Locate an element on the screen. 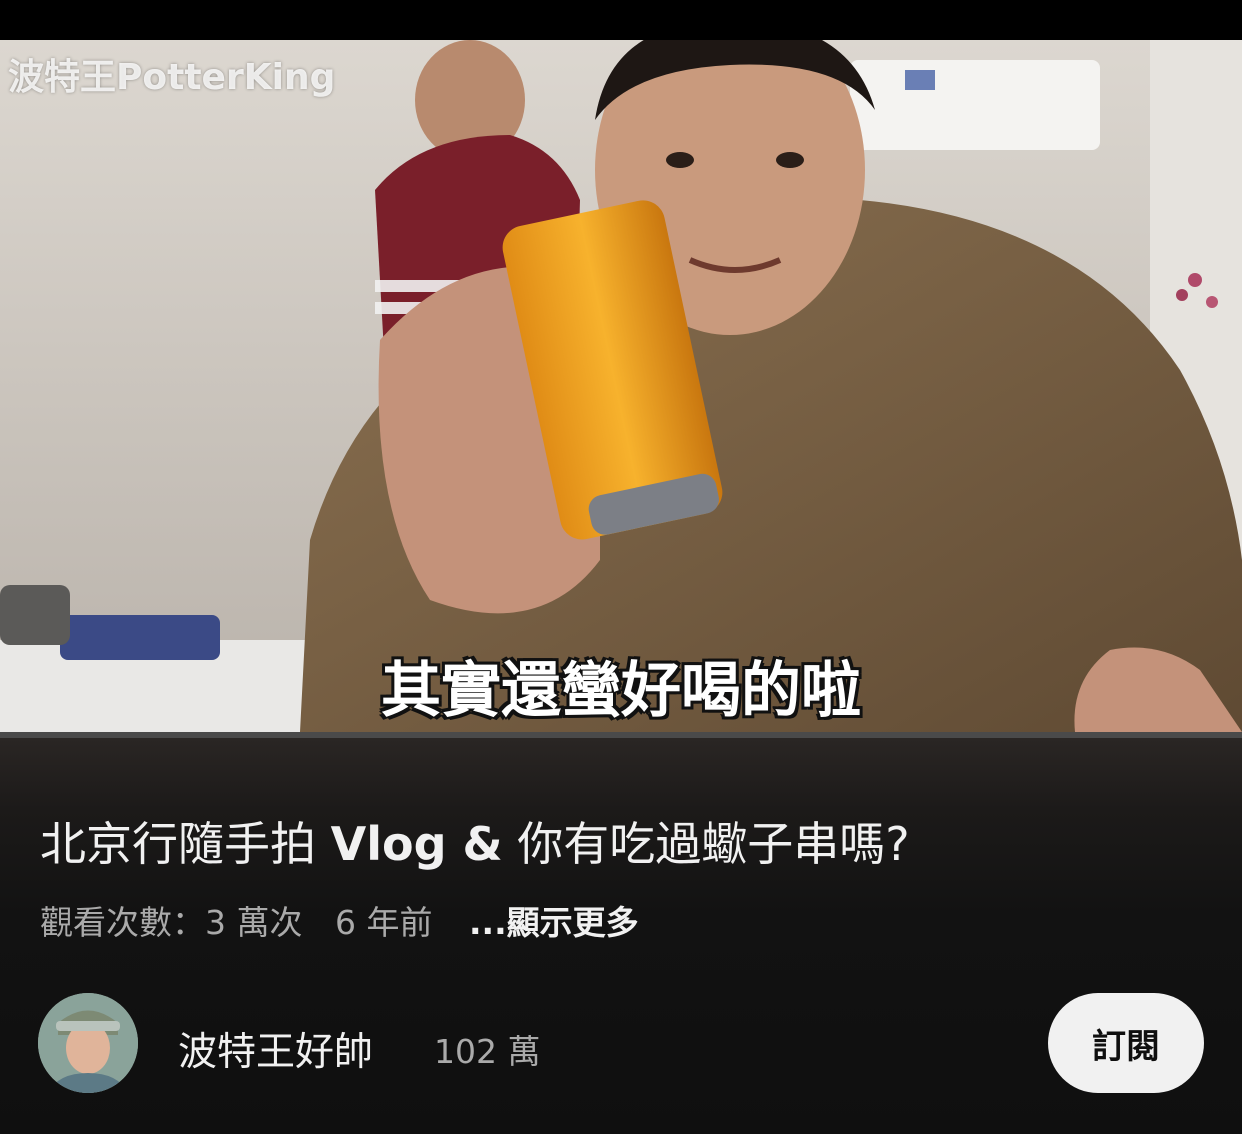  channel-row: 波特王好帥 102 萬 訂閱 is located at coordinates (621, 1043).